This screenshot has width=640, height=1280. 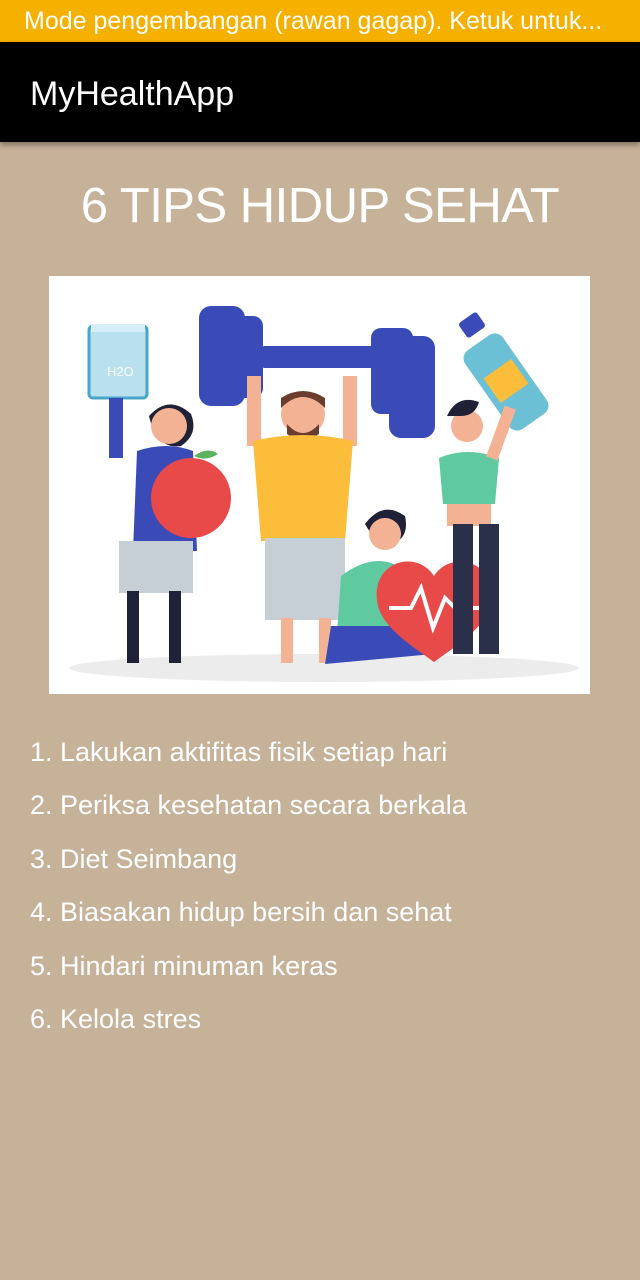 I want to click on tip-item-1: 1. Lakukan aktifitas fisik setiap hari, so click(x=239, y=752).